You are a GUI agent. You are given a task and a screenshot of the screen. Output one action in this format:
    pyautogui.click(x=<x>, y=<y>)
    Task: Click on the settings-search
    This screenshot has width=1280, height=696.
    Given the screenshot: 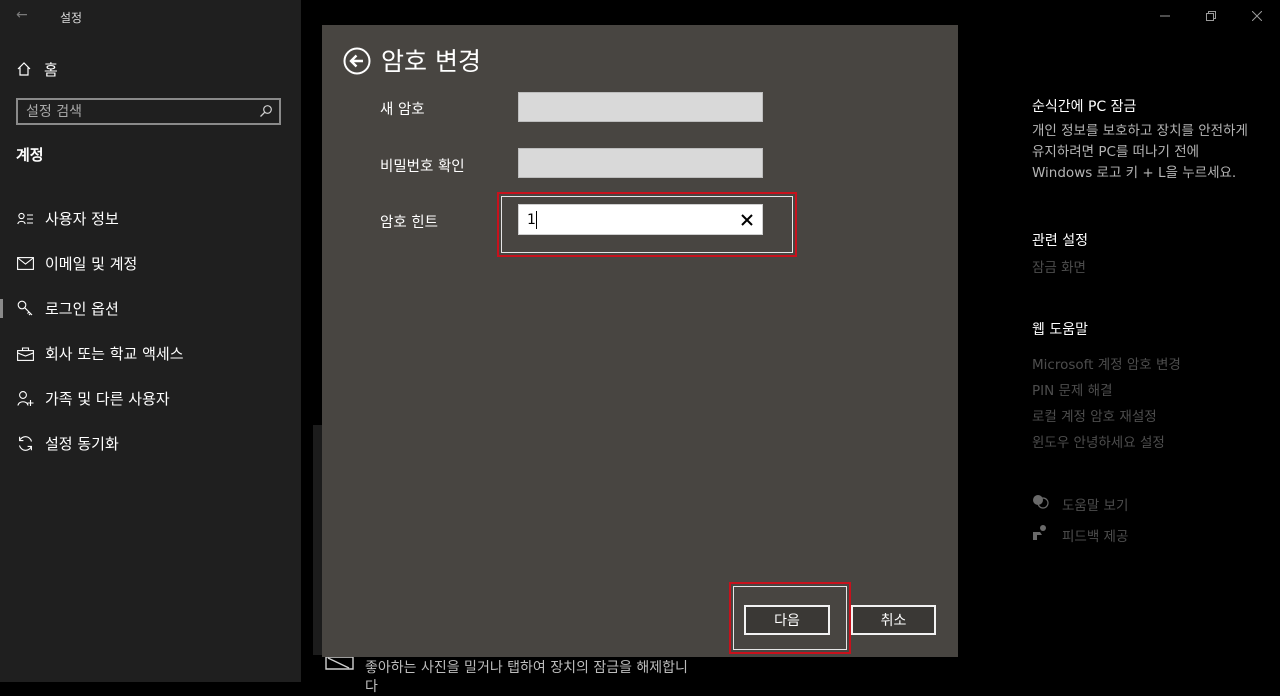 What is the action you would take?
    pyautogui.click(x=148, y=111)
    